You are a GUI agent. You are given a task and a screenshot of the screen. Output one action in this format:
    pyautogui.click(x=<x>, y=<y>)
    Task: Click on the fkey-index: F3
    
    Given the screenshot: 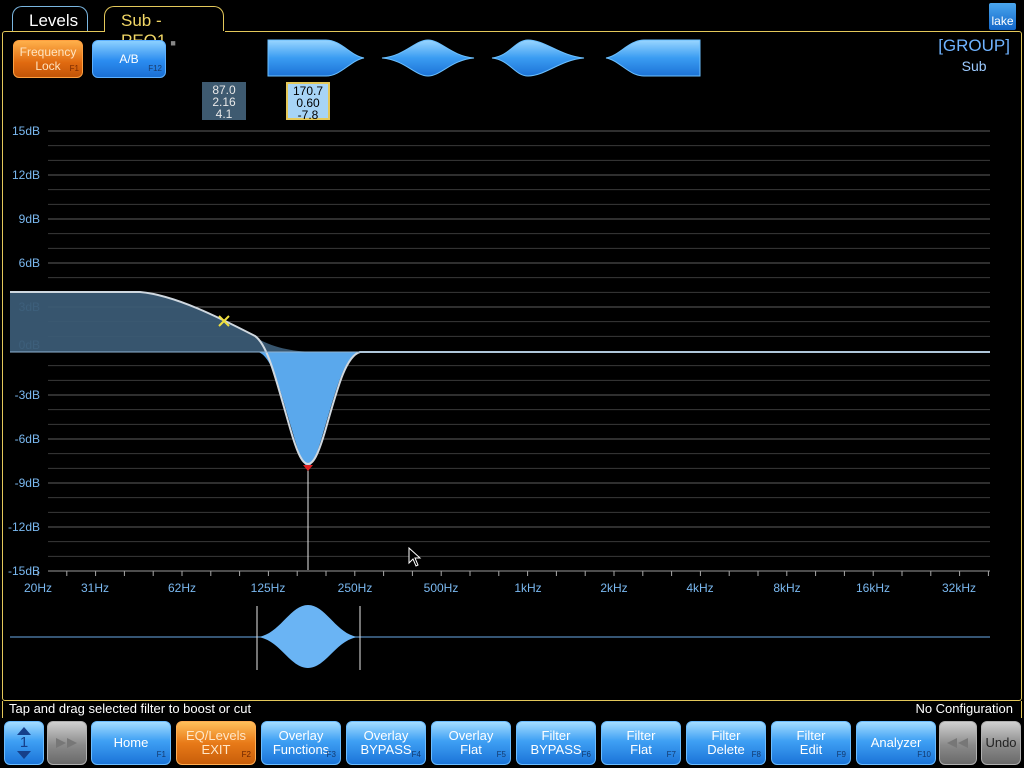 What is the action you would take?
    pyautogui.click(x=331, y=754)
    